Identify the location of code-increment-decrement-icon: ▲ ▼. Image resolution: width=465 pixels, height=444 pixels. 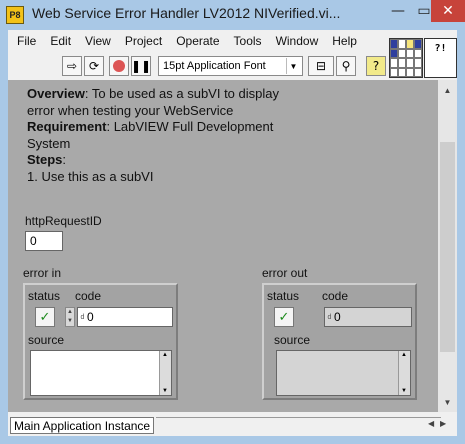
(70, 317).